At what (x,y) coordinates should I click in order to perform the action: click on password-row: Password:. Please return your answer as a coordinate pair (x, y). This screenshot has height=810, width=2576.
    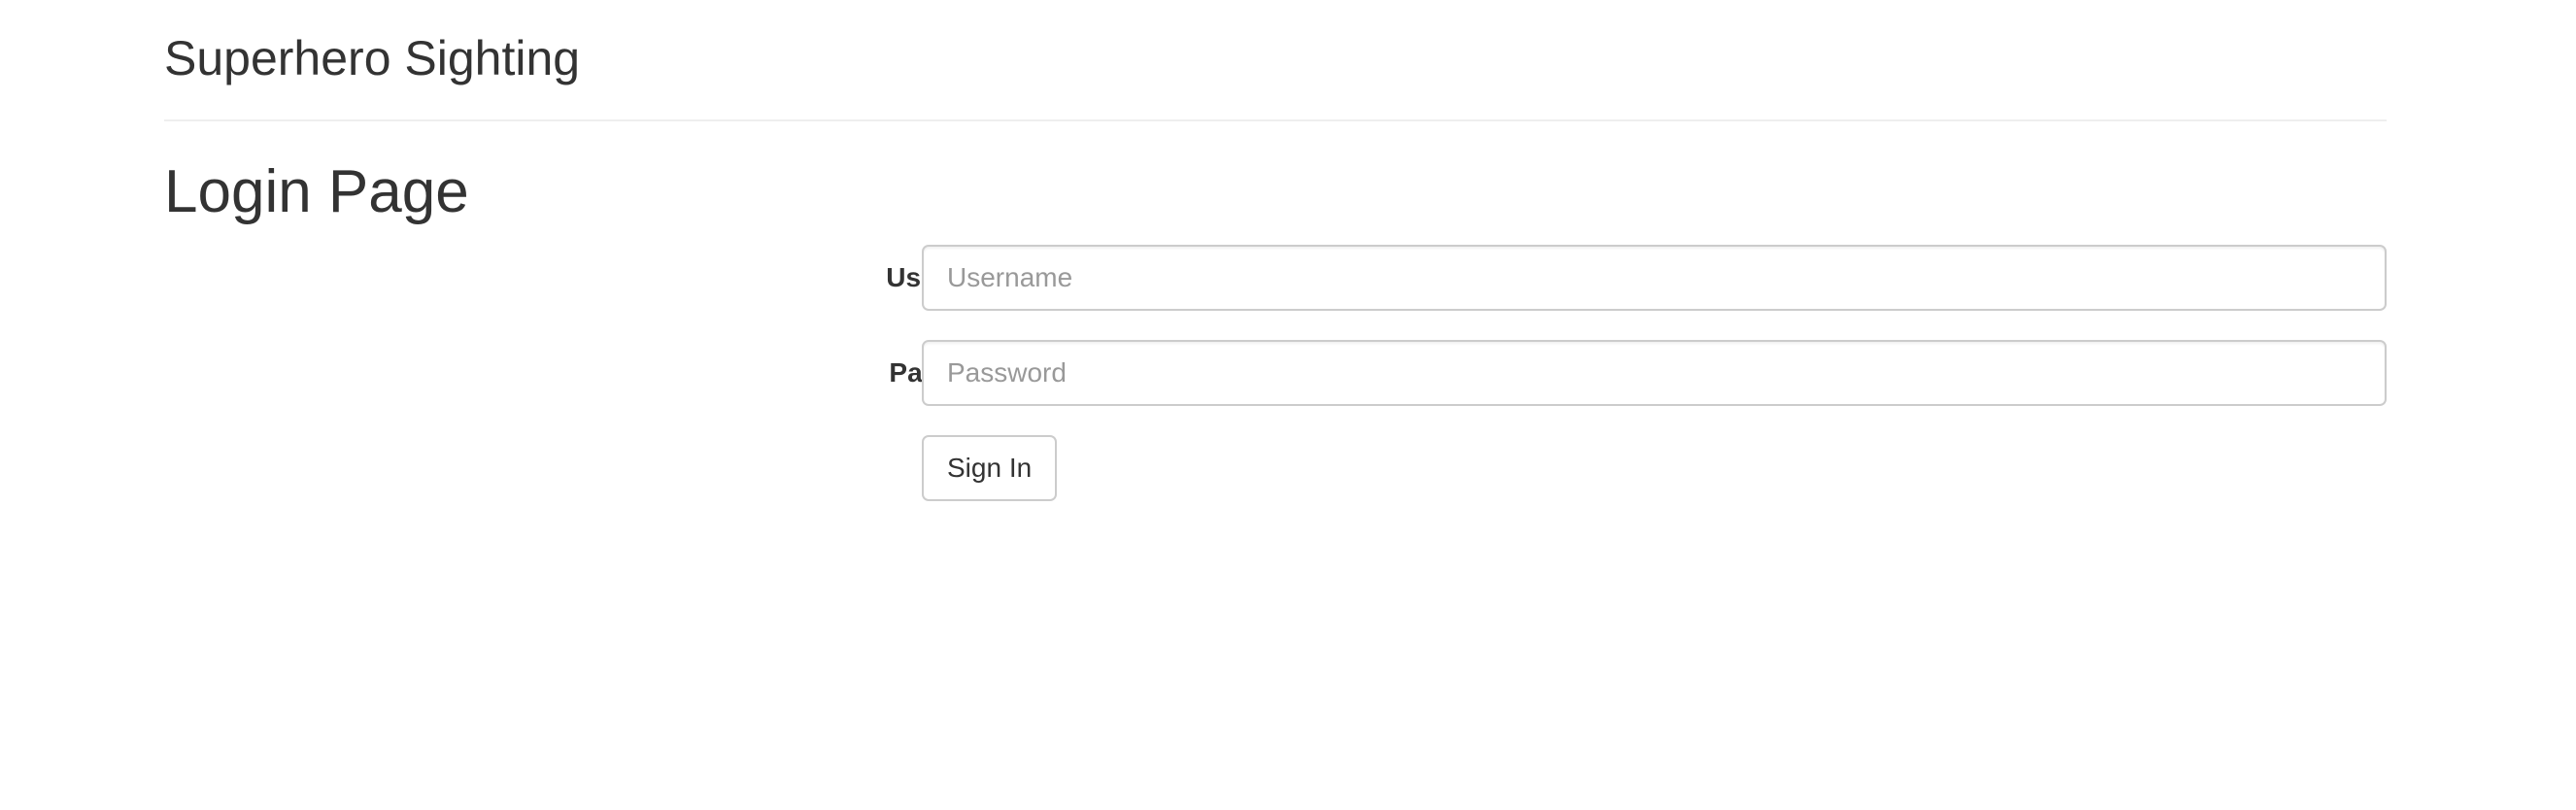
    Looking at the image, I should click on (1275, 373).